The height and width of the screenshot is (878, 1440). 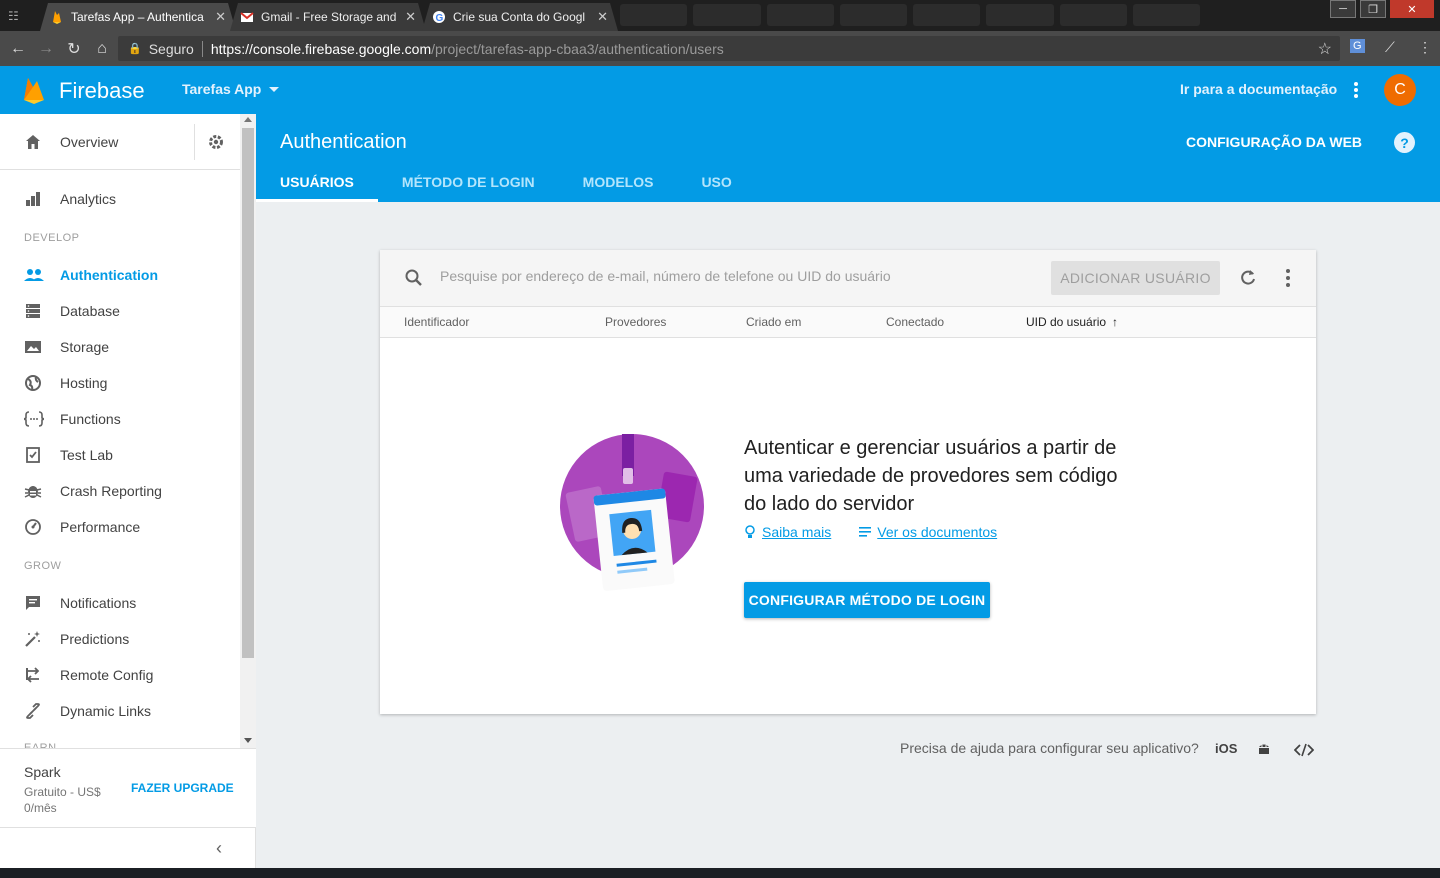 I want to click on web-config-button: CONFIGURAÇÃO DA WEB, so click(x=1274, y=142).